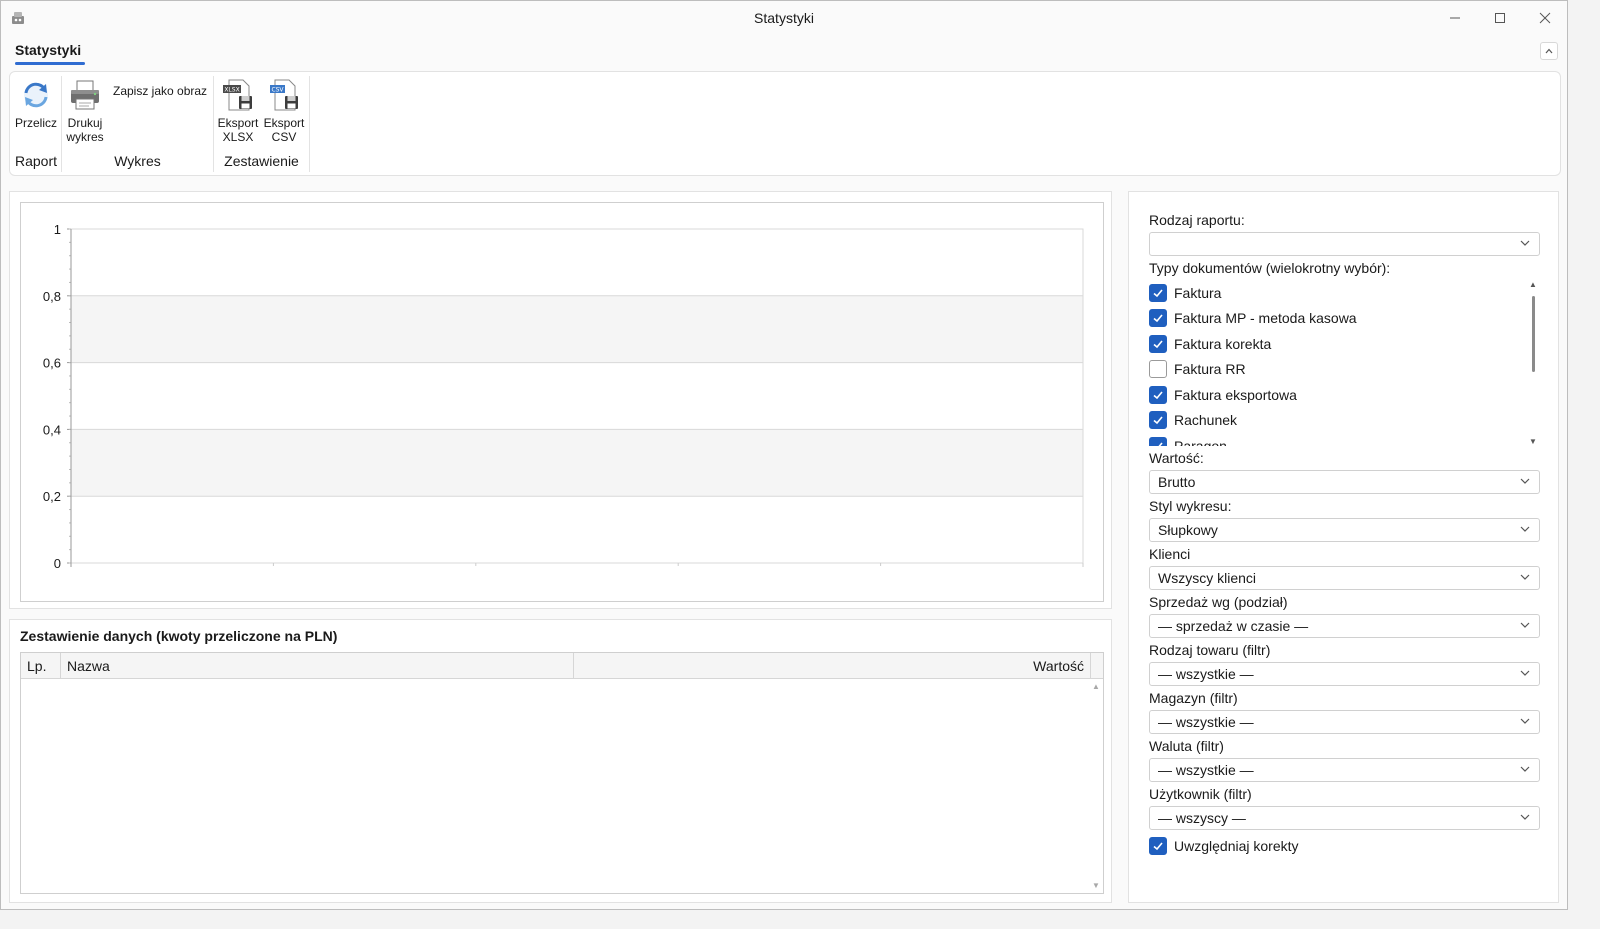 This screenshot has height=929, width=1600. I want to click on export-csv-label-line1: Eksport, so click(284, 123).